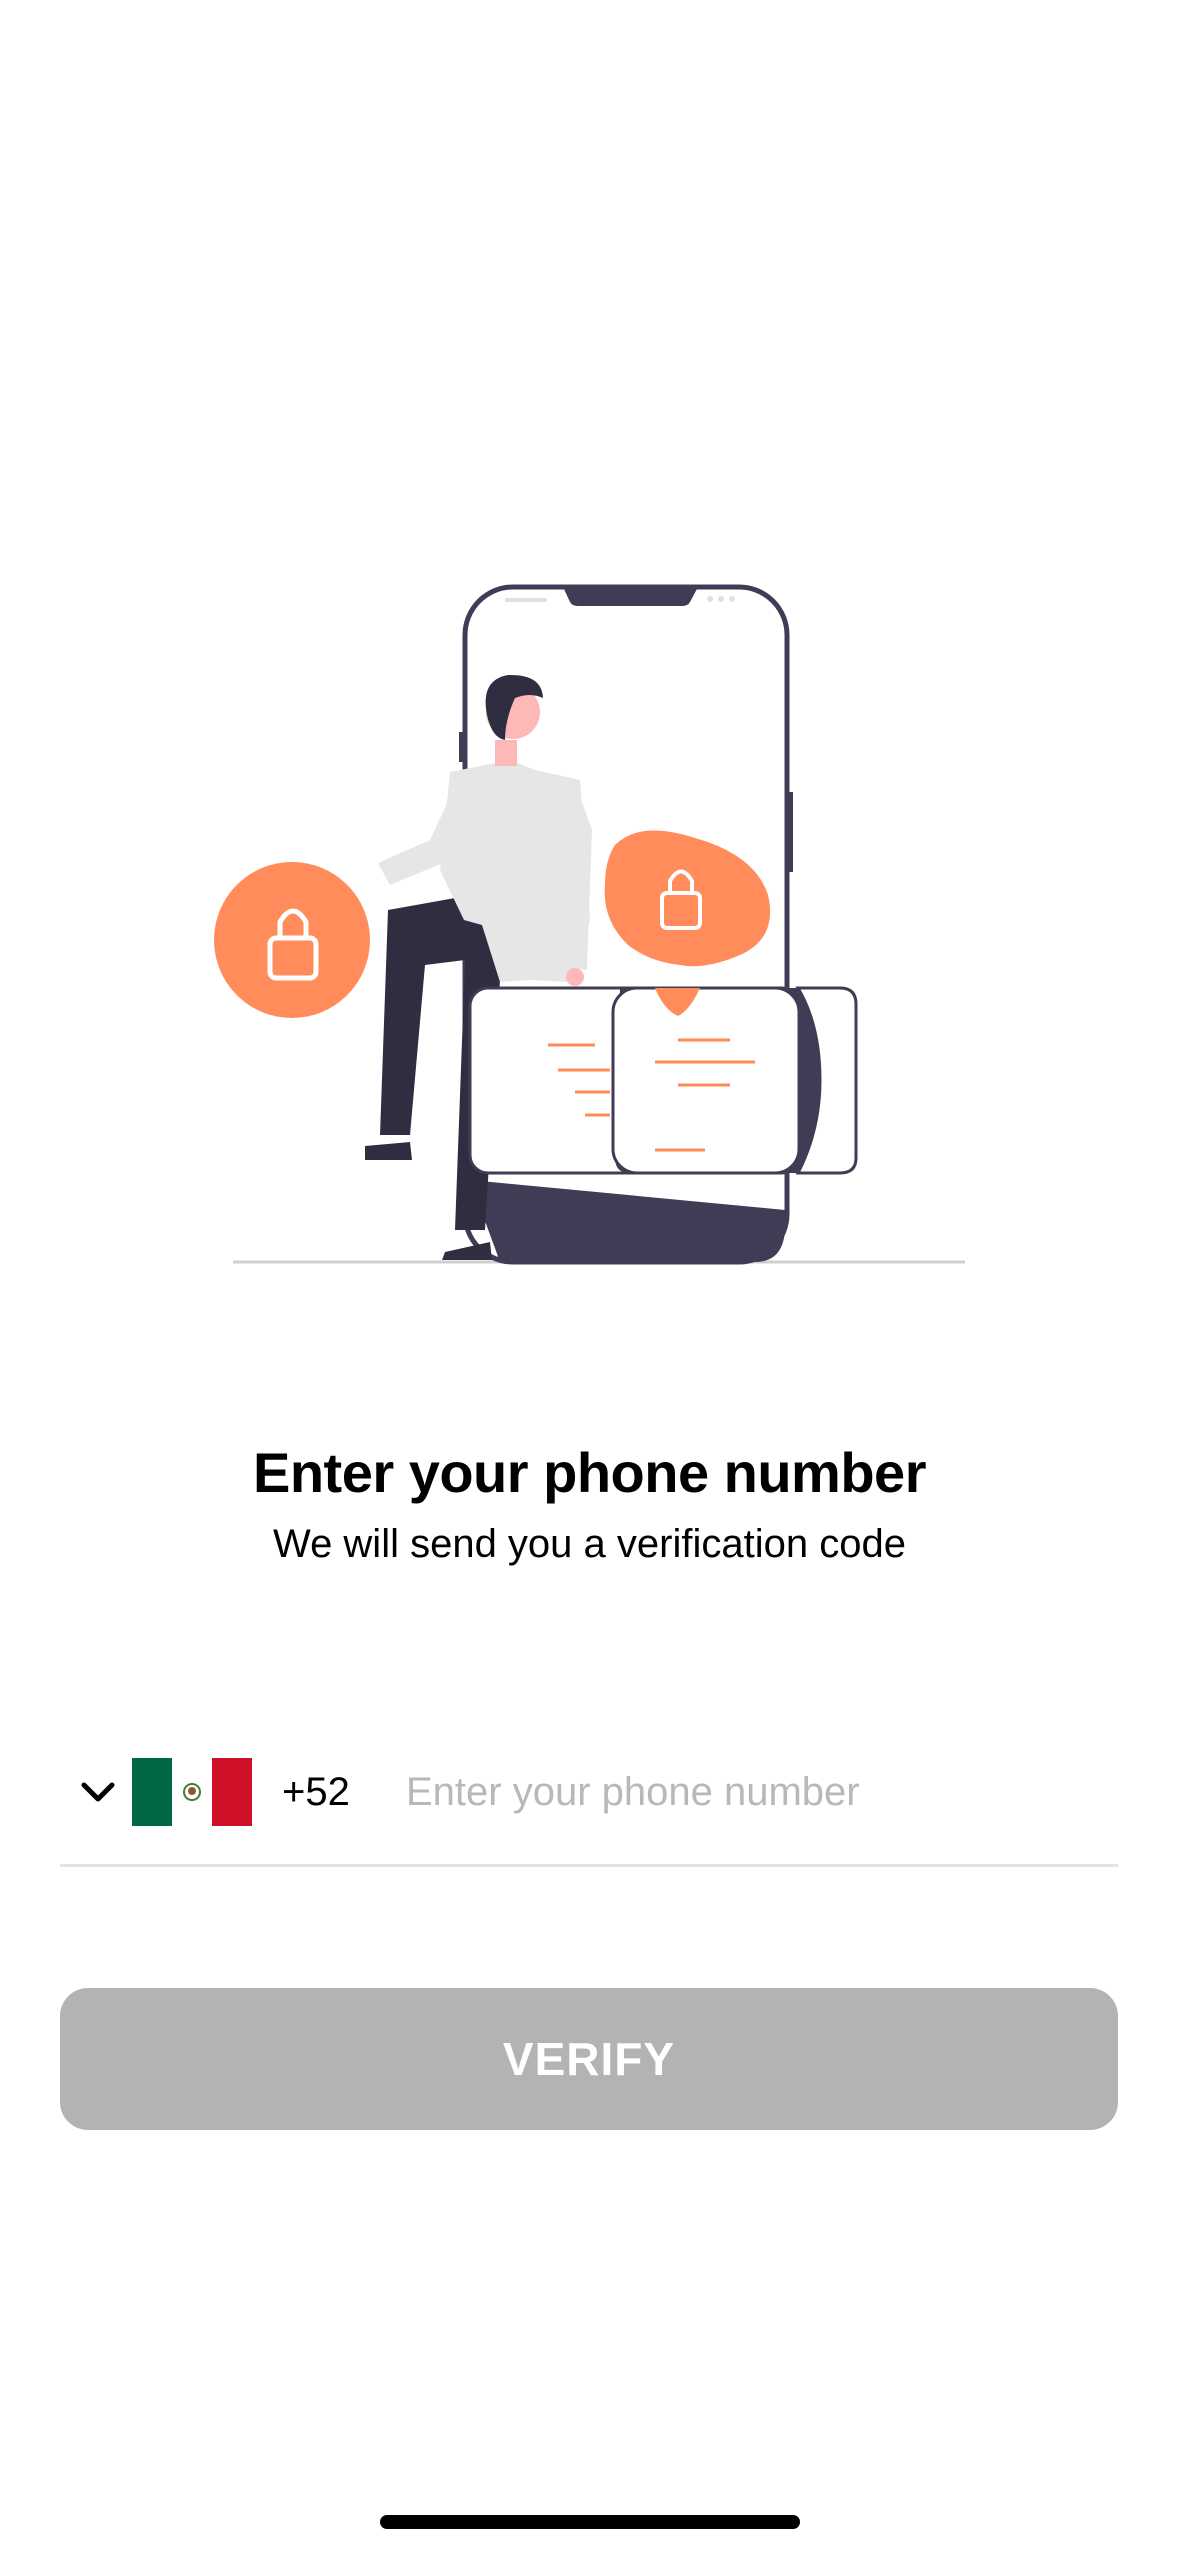  I want to click on home-indicator, so click(590, 2522).